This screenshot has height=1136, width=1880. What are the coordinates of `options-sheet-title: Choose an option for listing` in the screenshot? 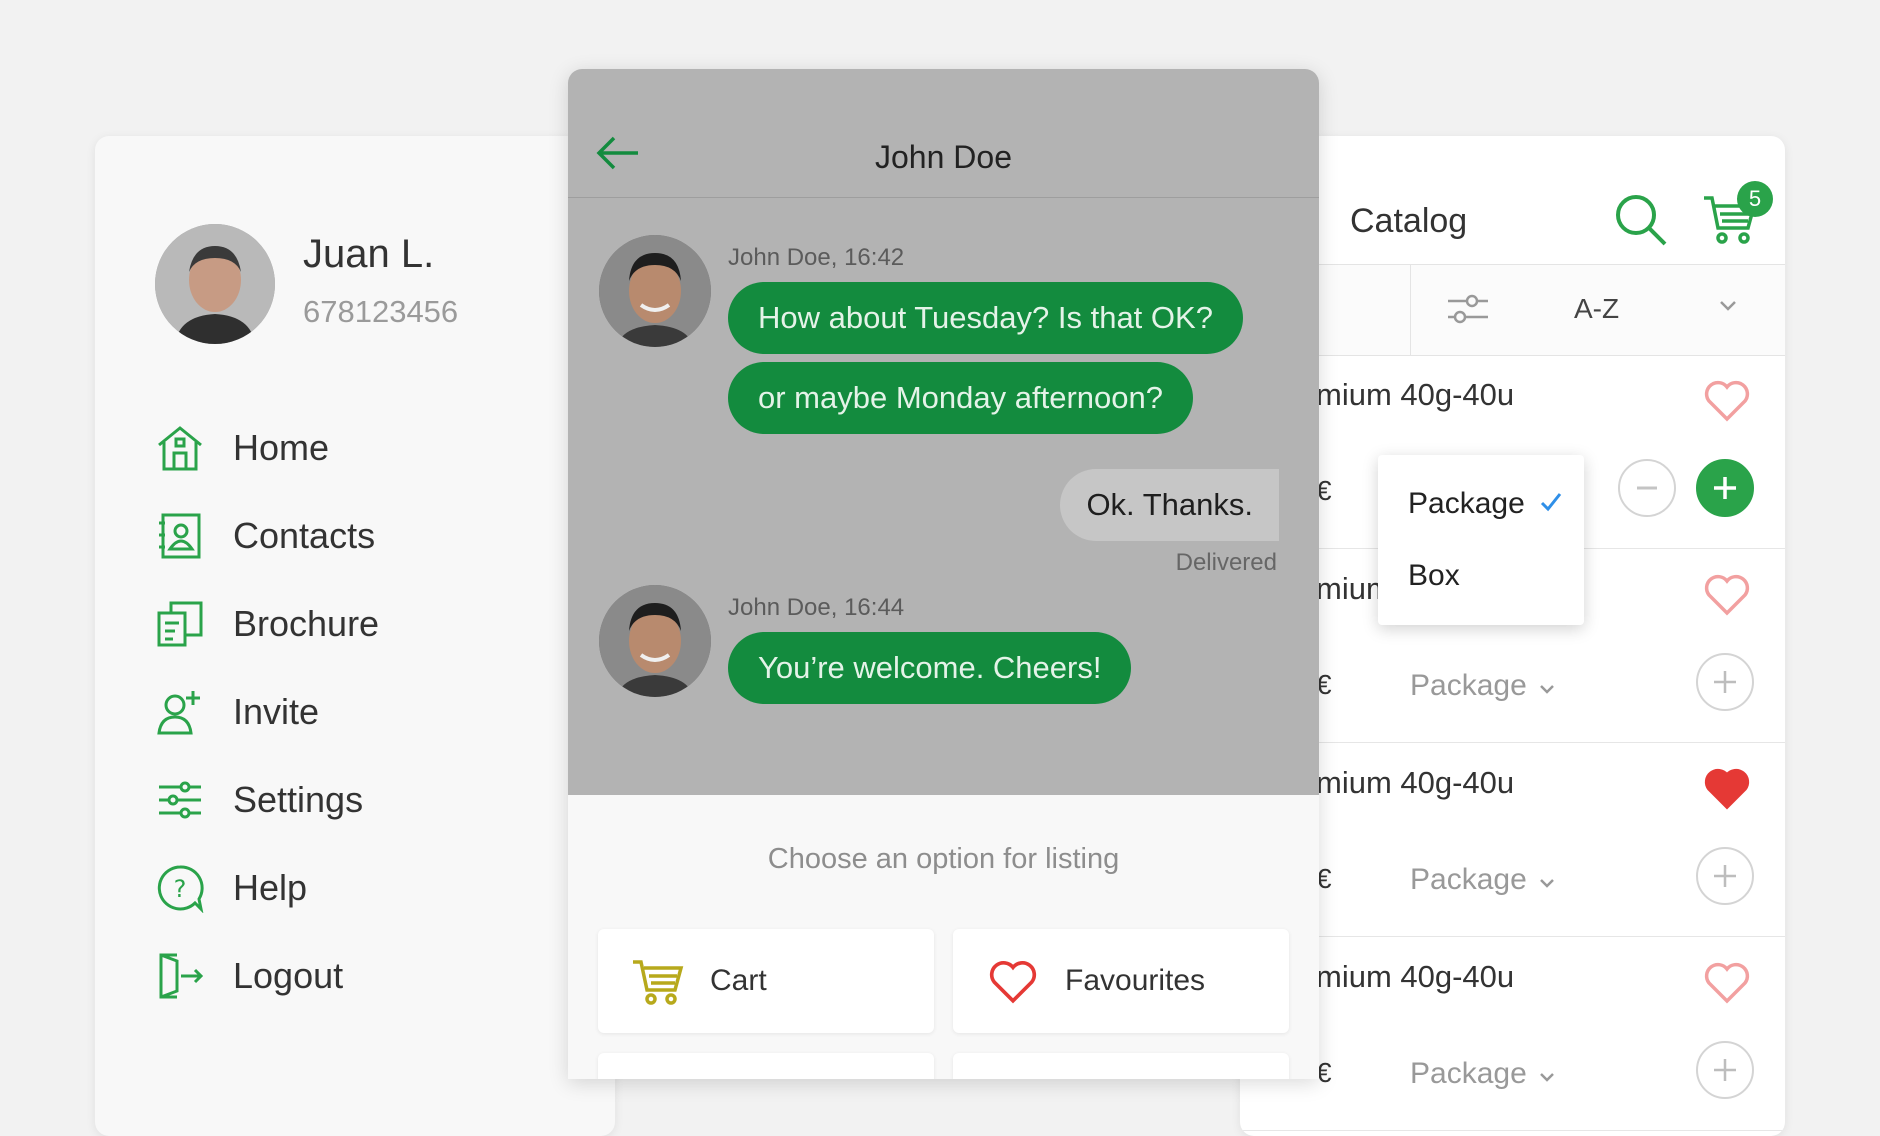 It's located at (943, 859).